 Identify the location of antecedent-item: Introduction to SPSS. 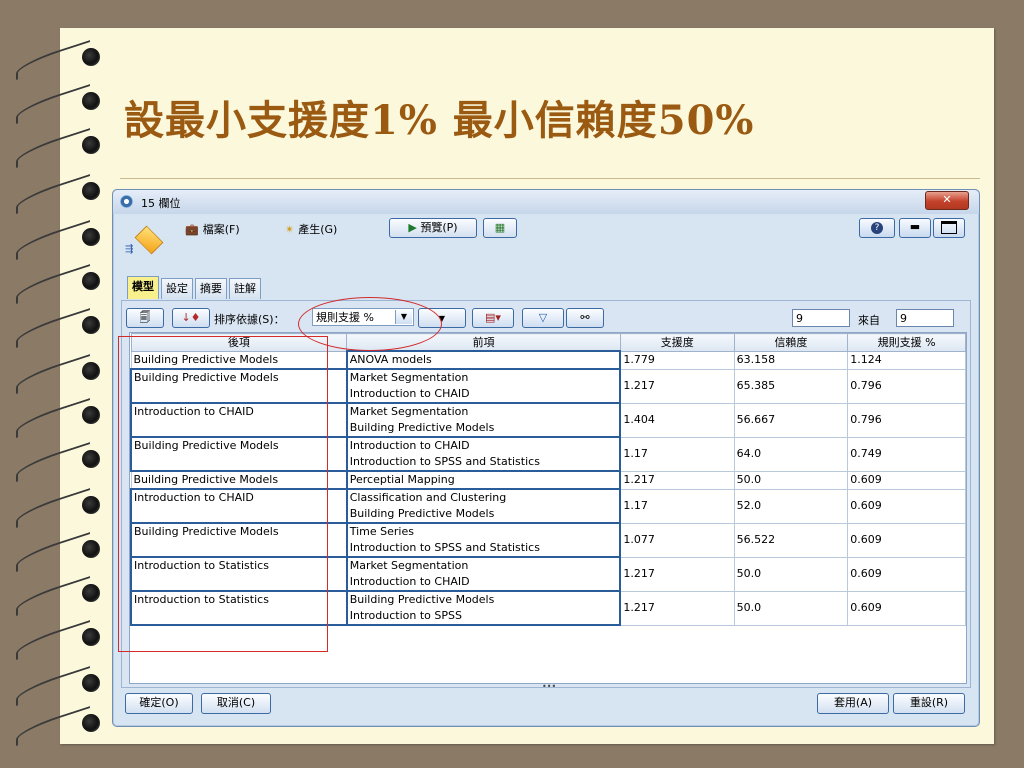
(405, 615).